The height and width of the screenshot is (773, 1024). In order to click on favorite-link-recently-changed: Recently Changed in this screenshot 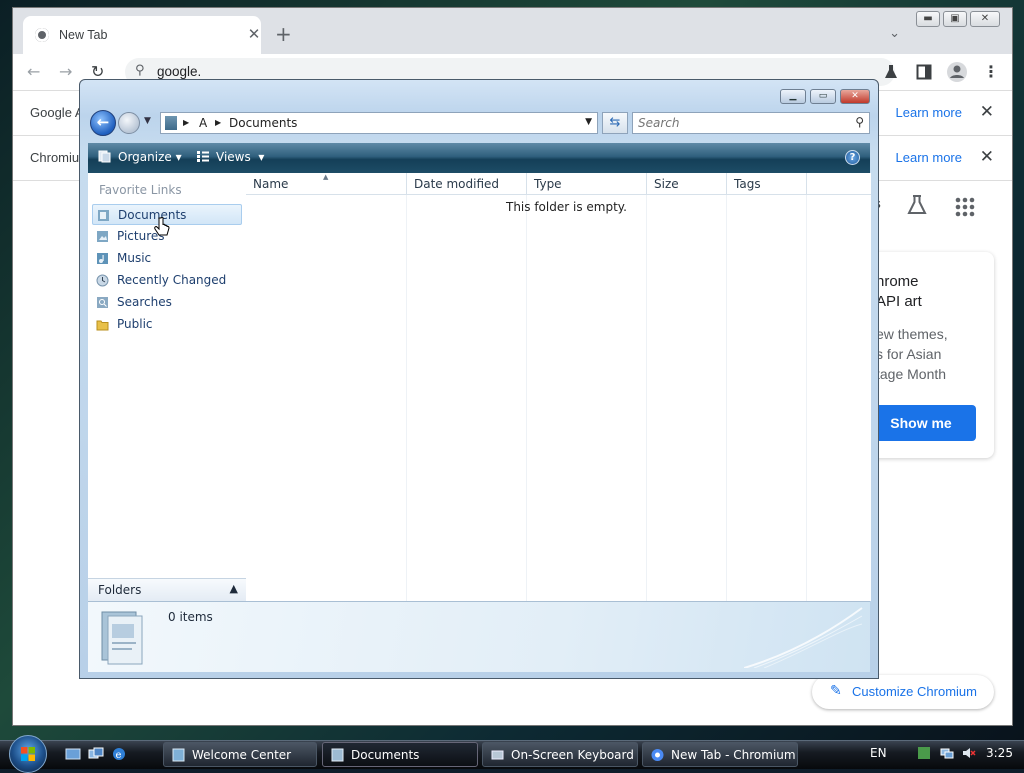, I will do `click(167, 280)`.